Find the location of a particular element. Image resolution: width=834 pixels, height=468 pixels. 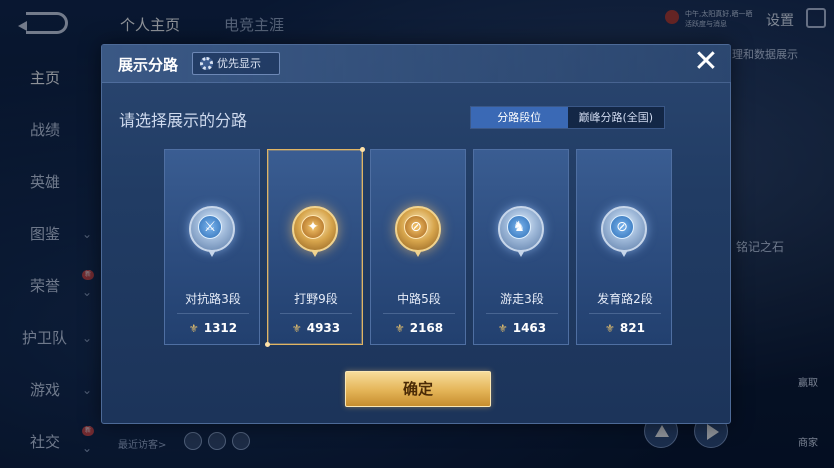

lane-card-jungle: ✦ 打野9段 ⚜ 4933 is located at coordinates (315, 247).